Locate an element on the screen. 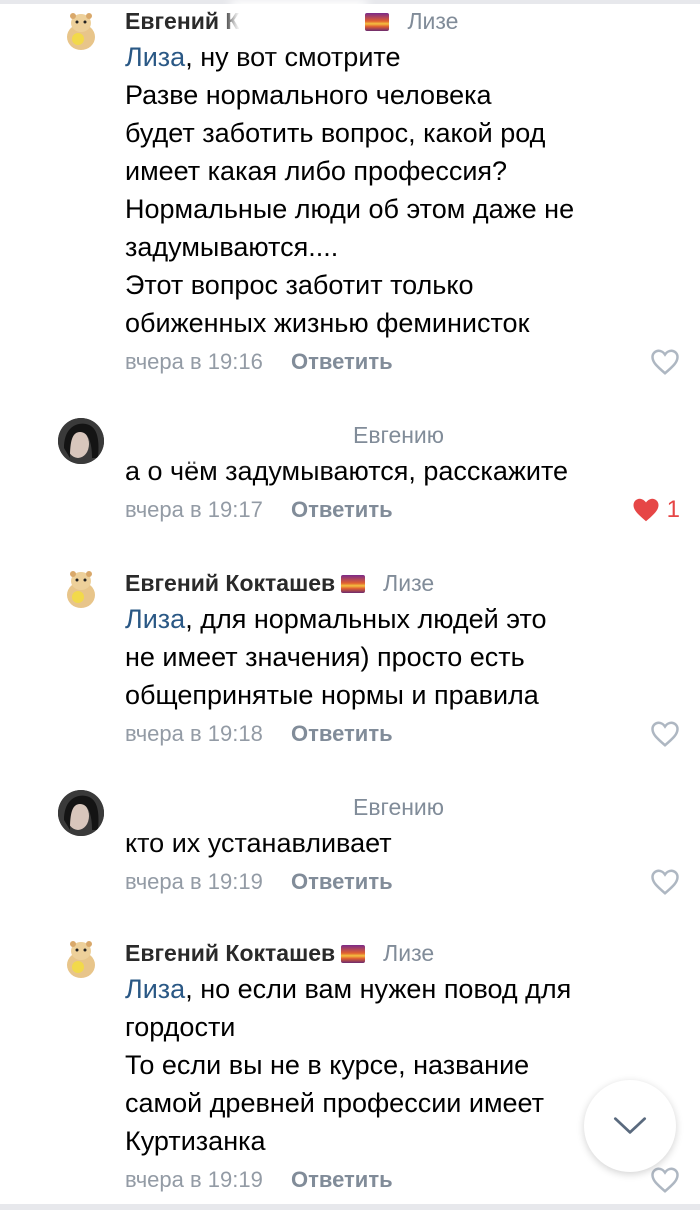 The image size is (700, 1210). like-button: 1 is located at coordinates (655, 510).